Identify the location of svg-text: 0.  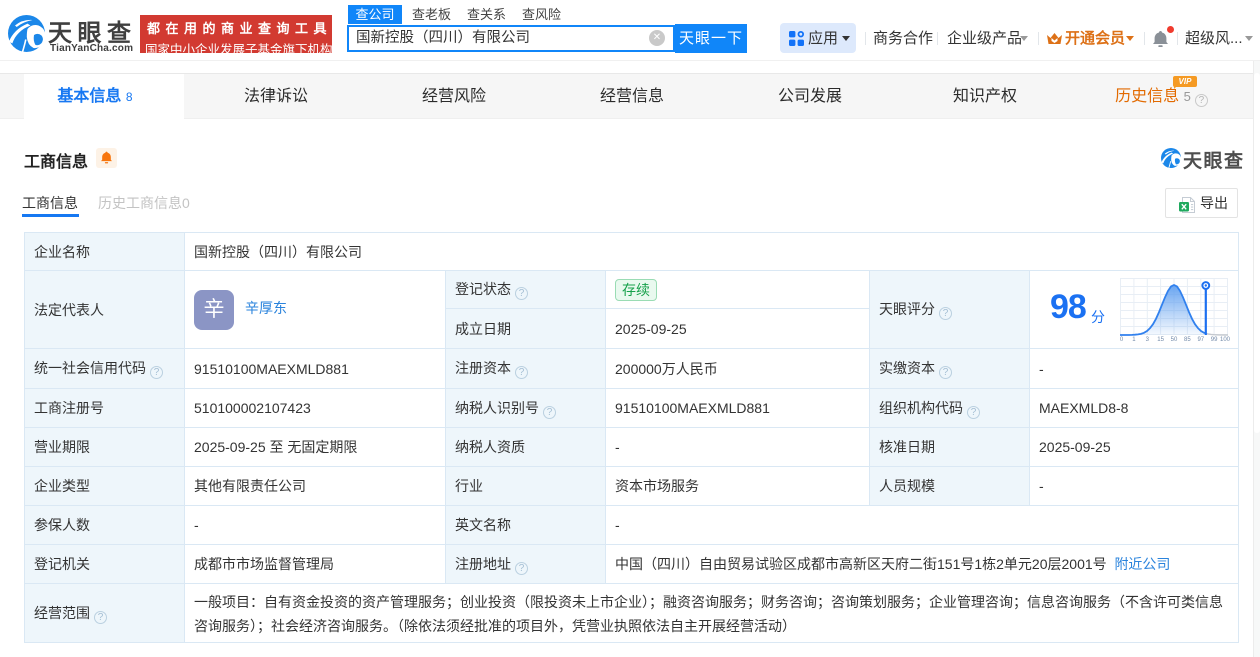
(1122, 339).